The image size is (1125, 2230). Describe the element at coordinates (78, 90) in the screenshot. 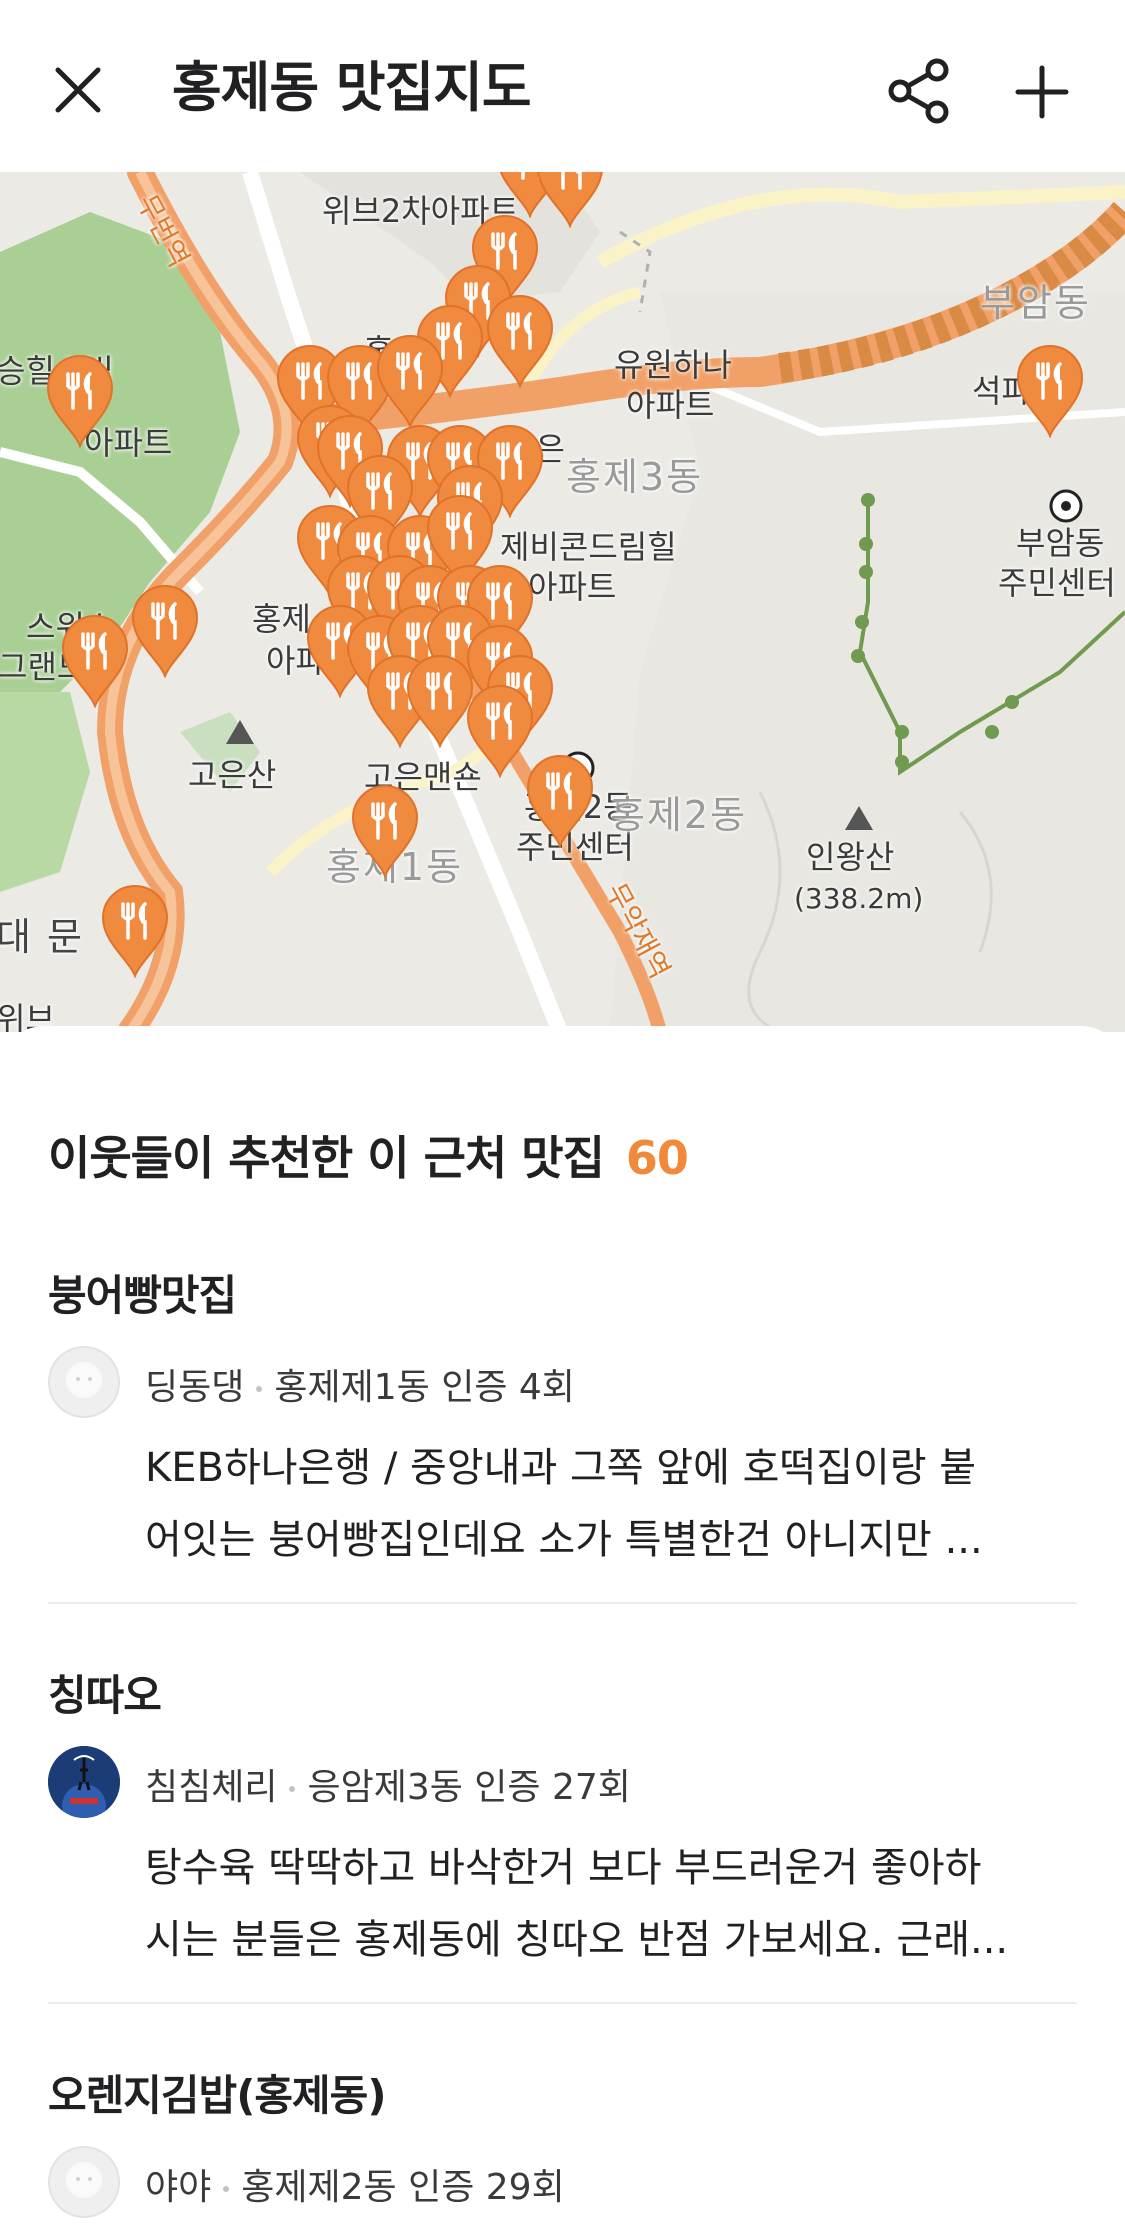

I see `close-icon` at that location.